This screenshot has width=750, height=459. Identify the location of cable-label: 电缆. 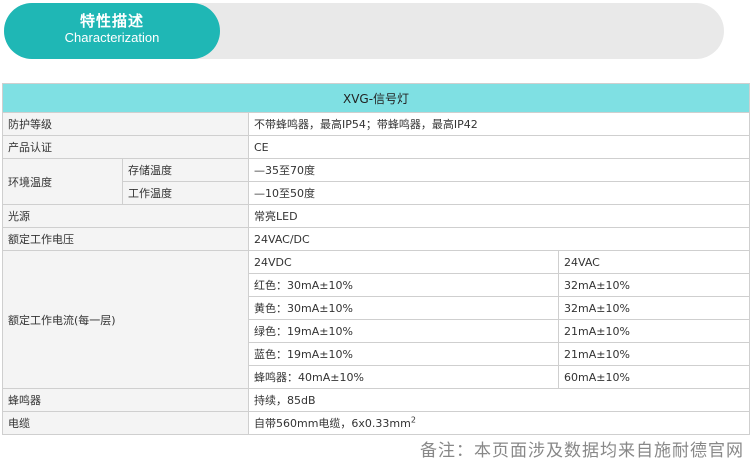
(125, 423).